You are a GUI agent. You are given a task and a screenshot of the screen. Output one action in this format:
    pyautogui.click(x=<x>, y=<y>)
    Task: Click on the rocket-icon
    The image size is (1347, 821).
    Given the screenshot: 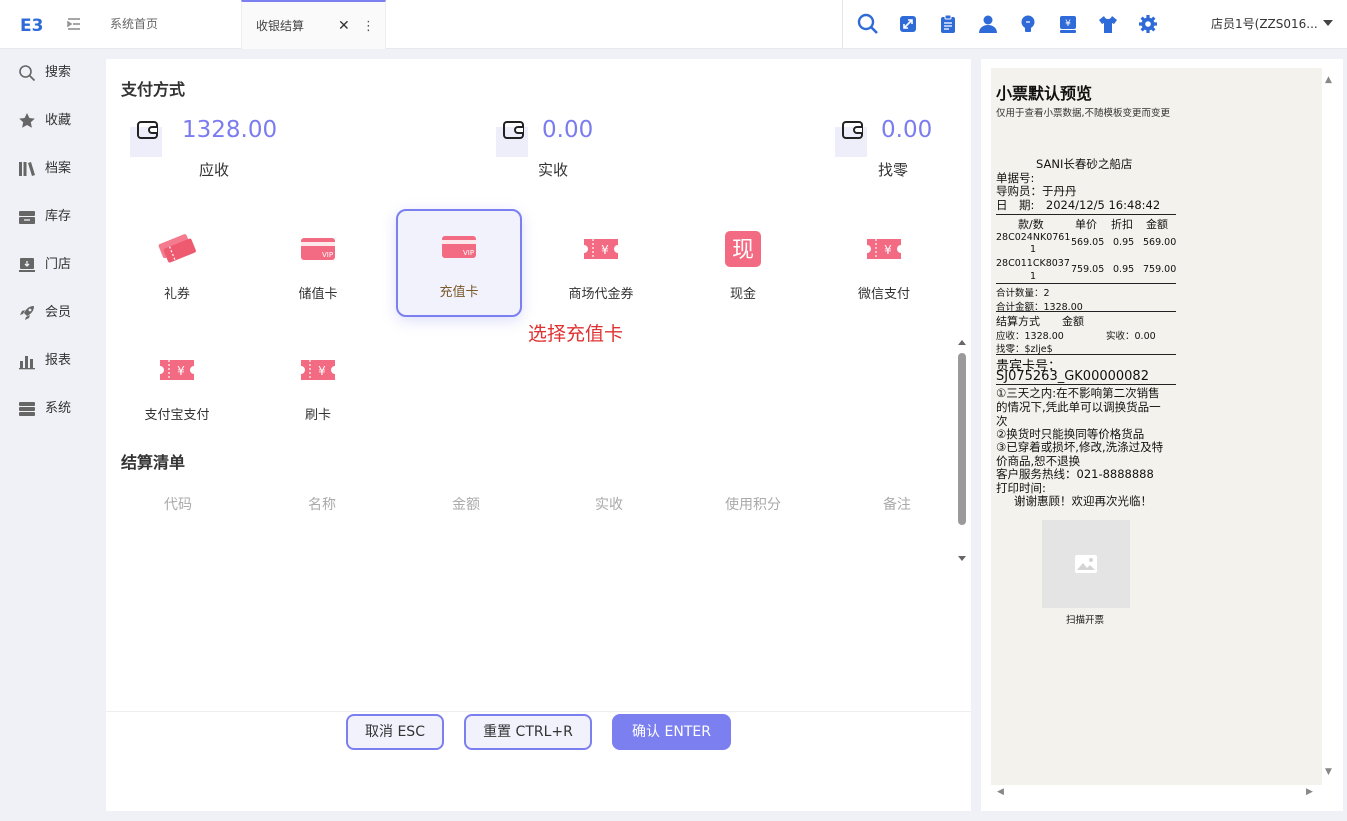 What is the action you would take?
    pyautogui.click(x=27, y=313)
    